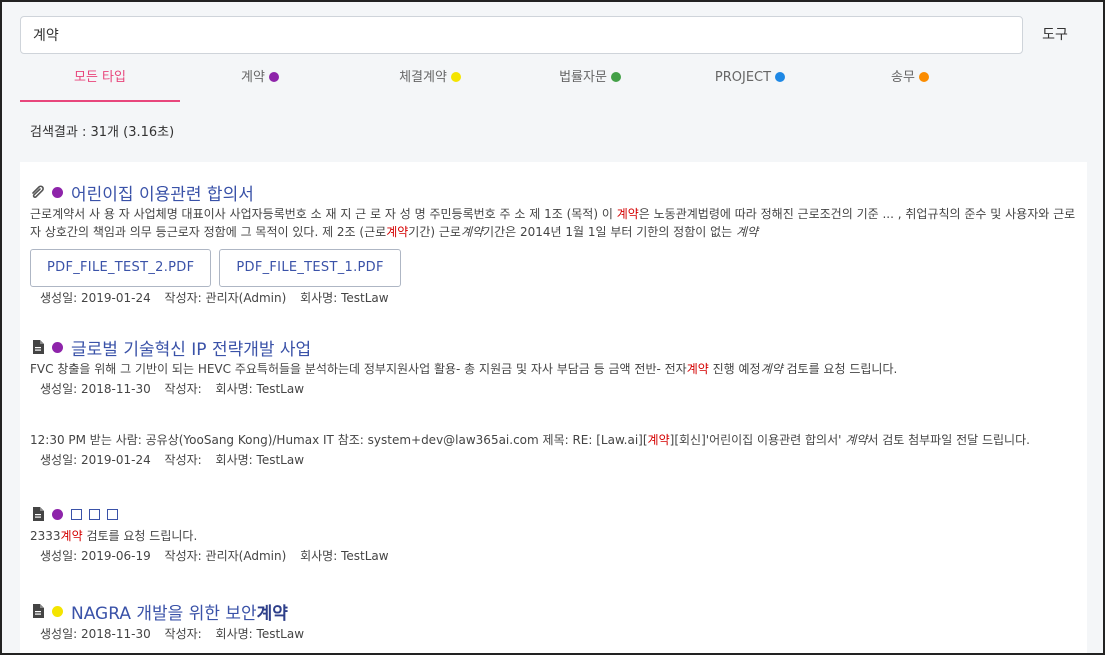 The image size is (1105, 655). I want to click on snippet-text: 진행 예정, so click(734, 369).